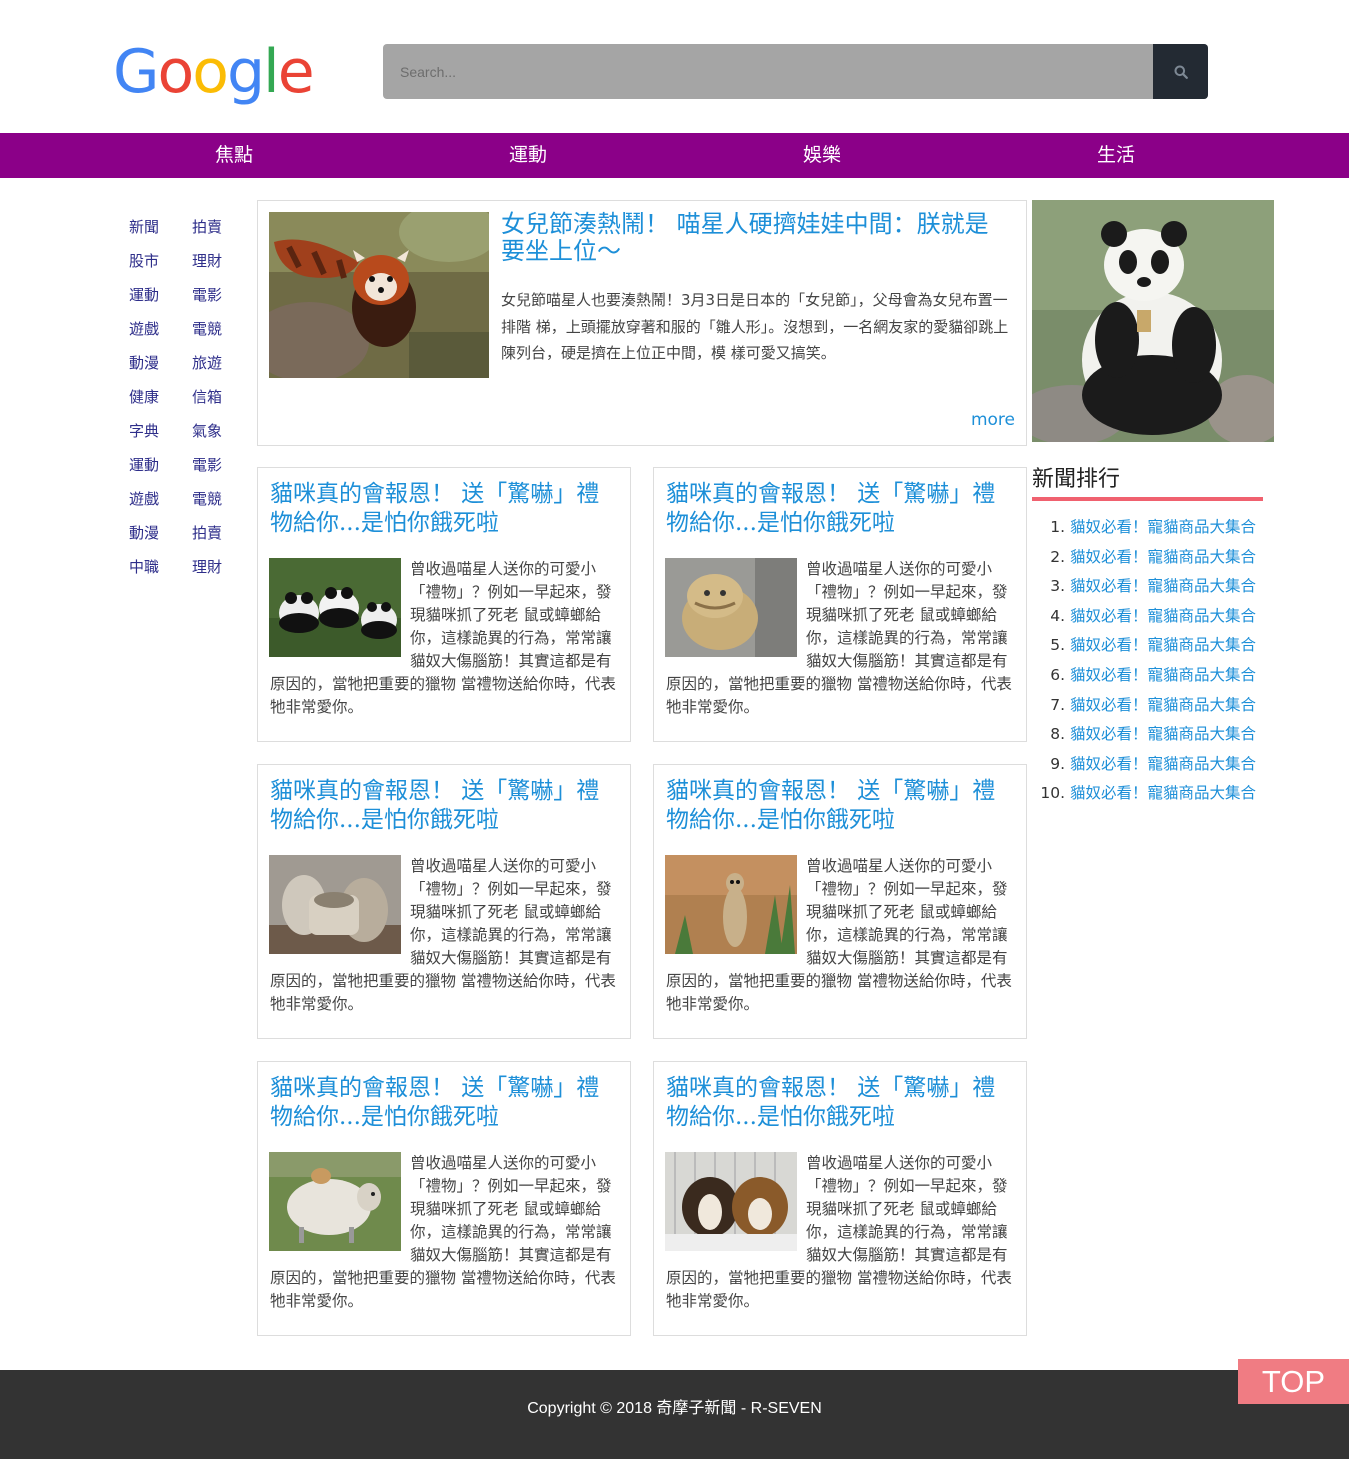  What do you see at coordinates (1057, 527) in the screenshot?
I see `ranking-number: 1.` at bounding box center [1057, 527].